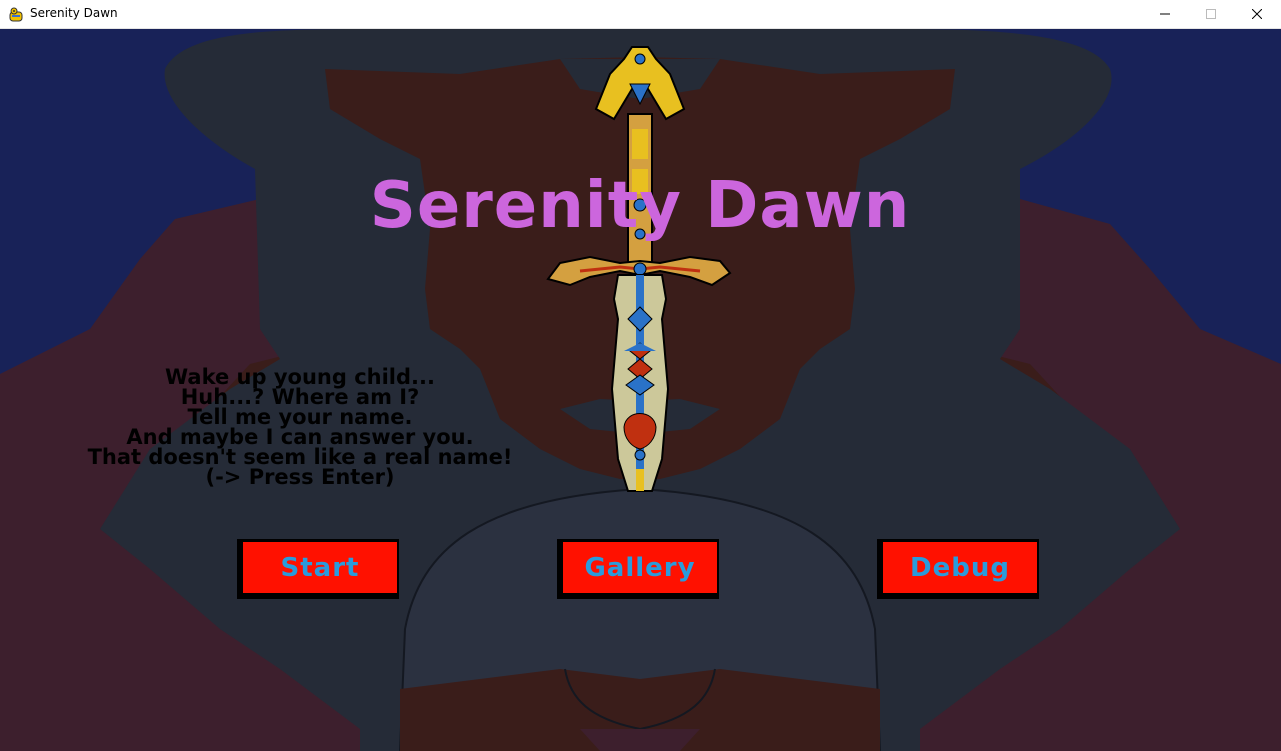 The height and width of the screenshot is (751, 1281). What do you see at coordinates (300, 417) in the screenshot?
I see `dialogue-line: Tell me your name.` at bounding box center [300, 417].